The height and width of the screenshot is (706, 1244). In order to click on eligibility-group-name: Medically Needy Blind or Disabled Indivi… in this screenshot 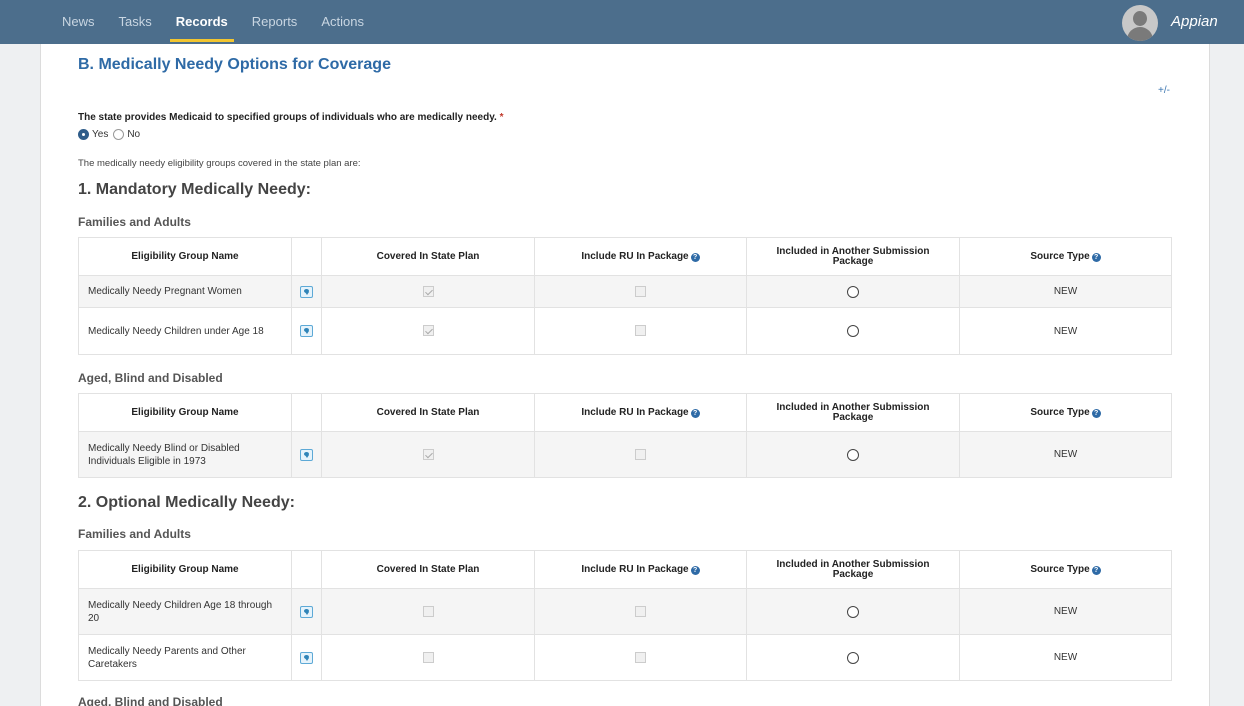, I will do `click(185, 454)`.